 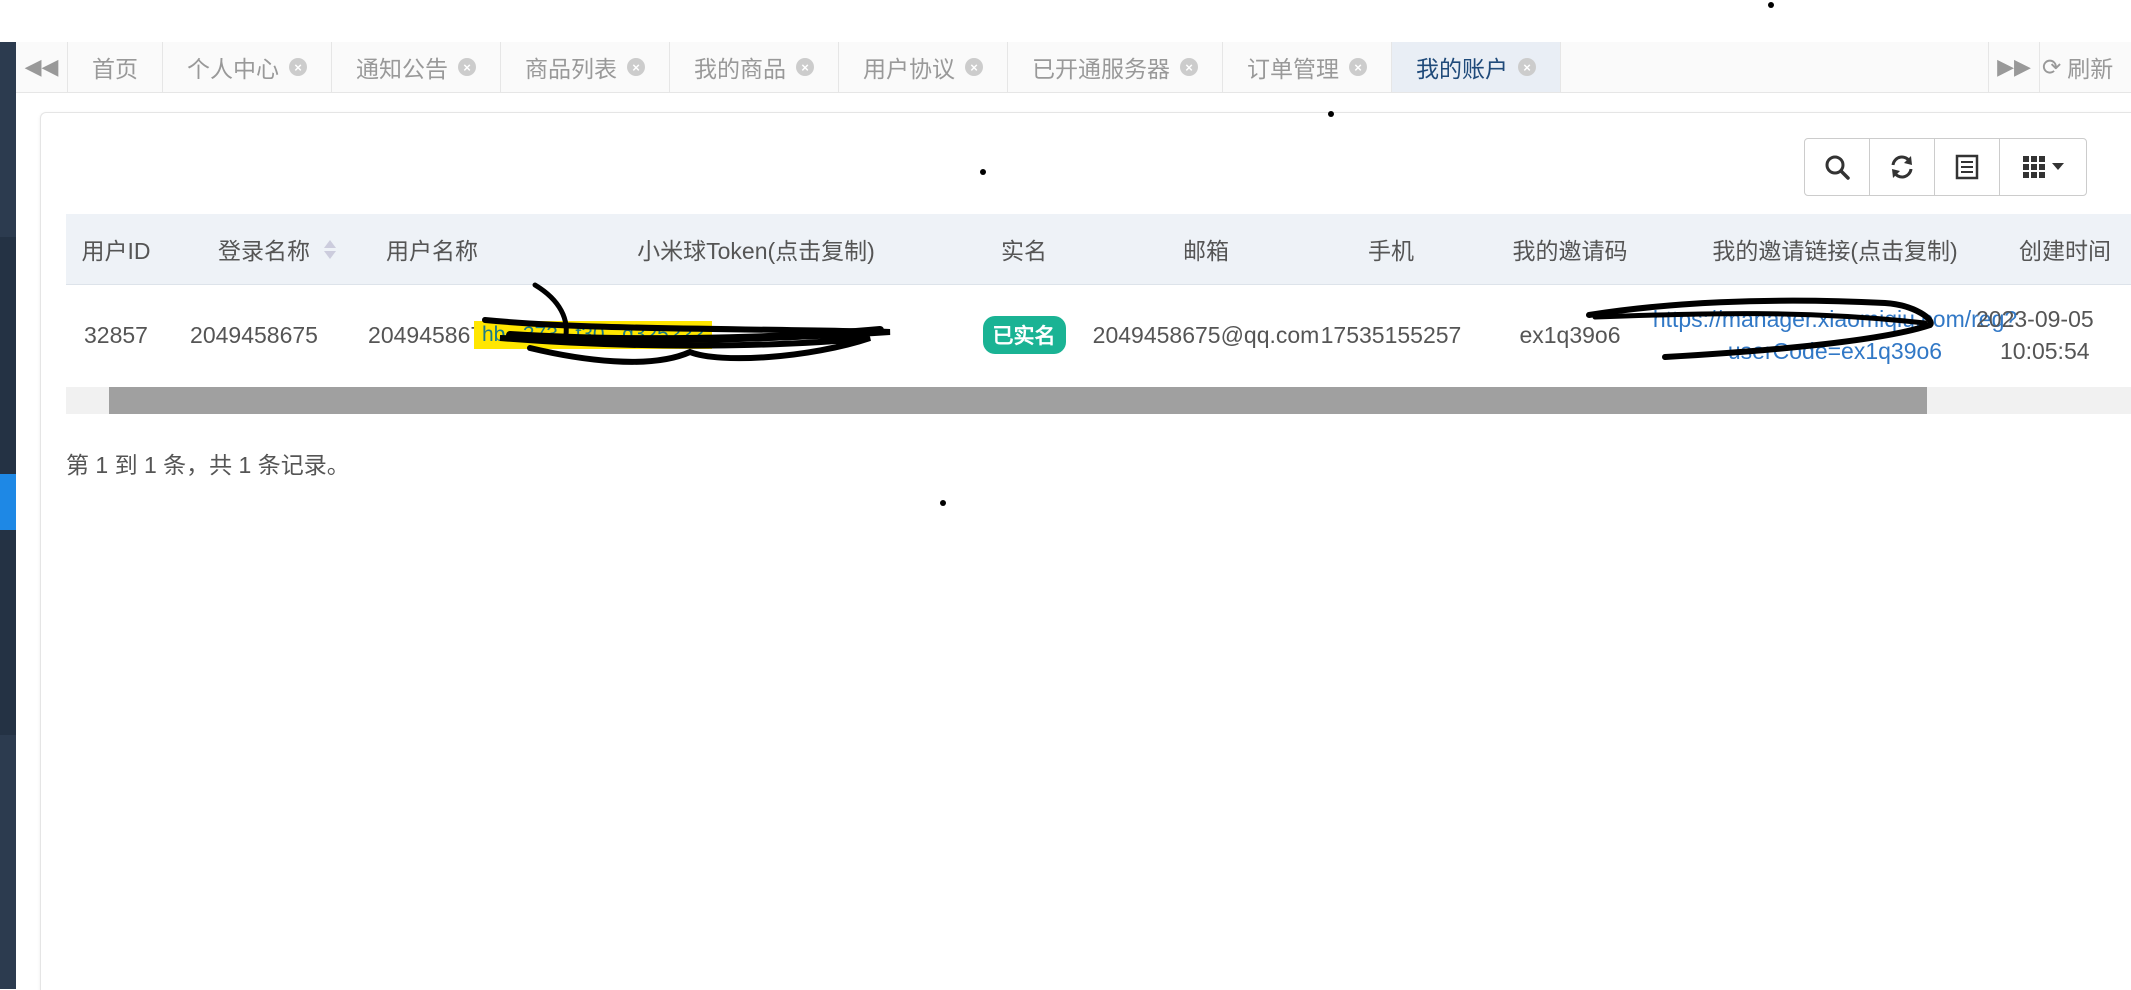 I want to click on refresh-table-button, so click(x=1902, y=167).